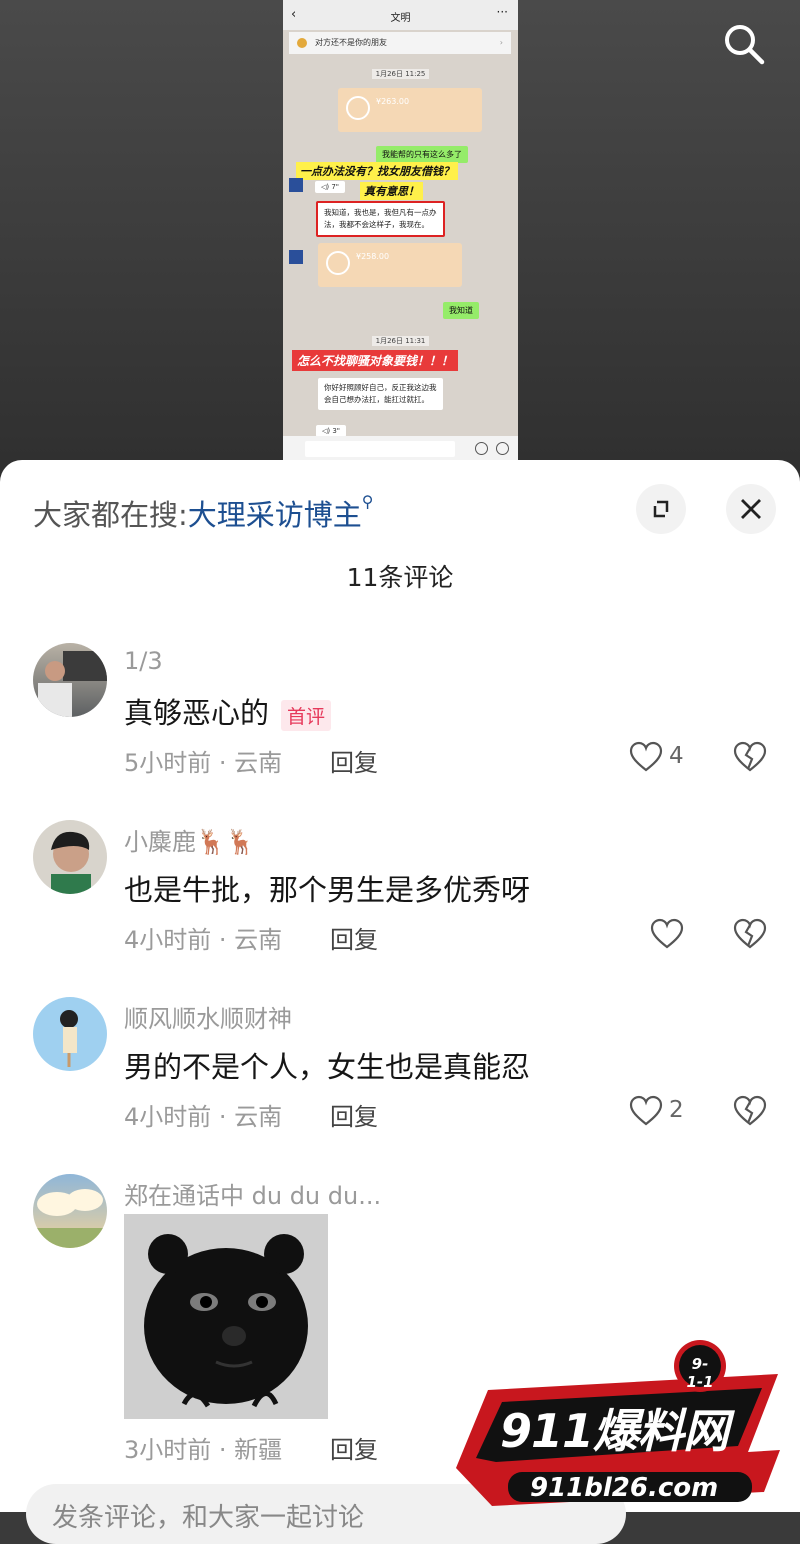 The image size is (800, 1544). What do you see at coordinates (208, 1518) in the screenshot?
I see `comment-input-placeholder: 发条评论，和大家一起讨论` at bounding box center [208, 1518].